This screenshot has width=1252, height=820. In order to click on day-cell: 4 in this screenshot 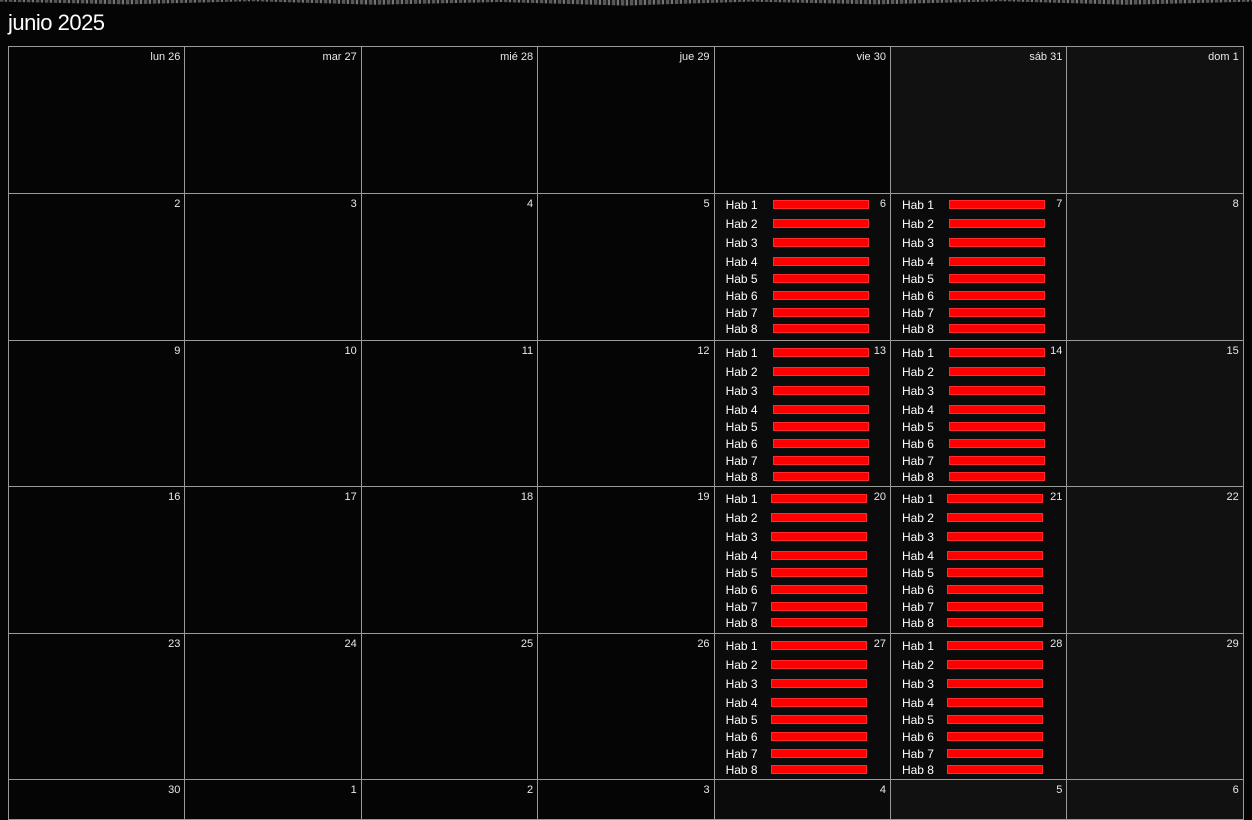, I will do `click(802, 800)`.